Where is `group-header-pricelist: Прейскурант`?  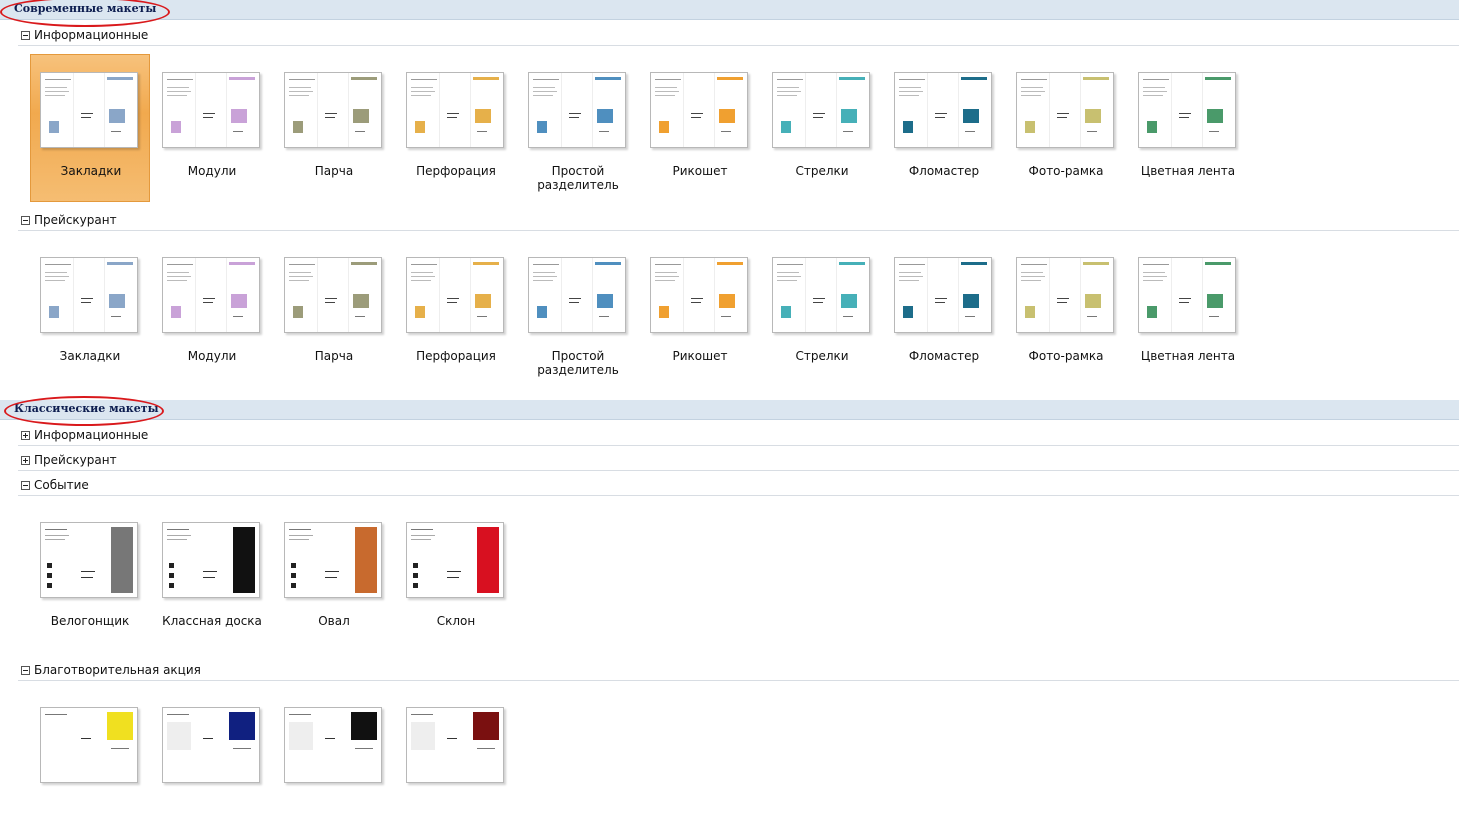 group-header-pricelist: Прейскурант is located at coordinates (738, 222).